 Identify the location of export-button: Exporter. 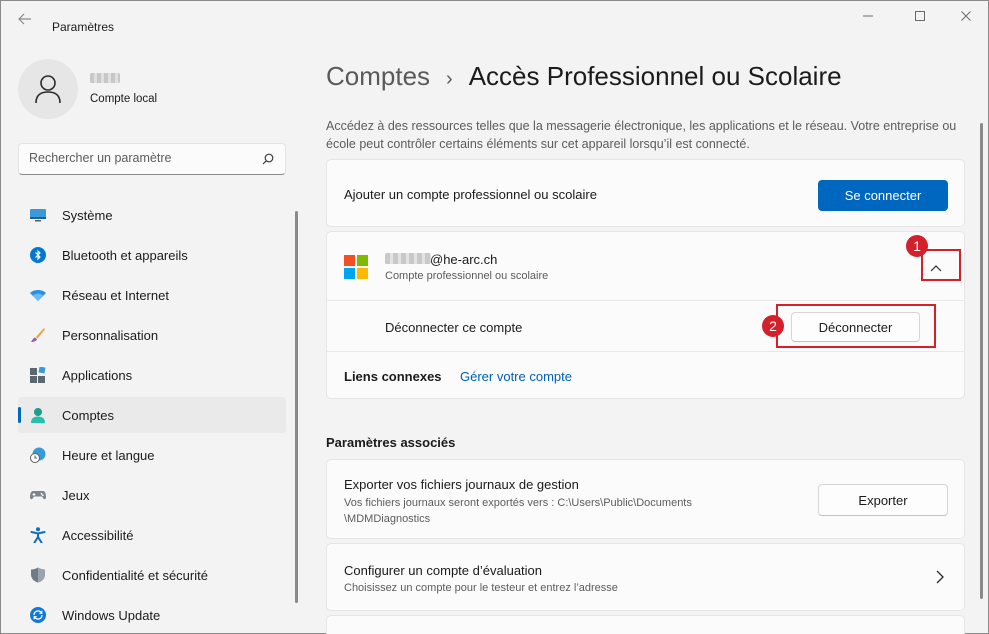
(883, 500).